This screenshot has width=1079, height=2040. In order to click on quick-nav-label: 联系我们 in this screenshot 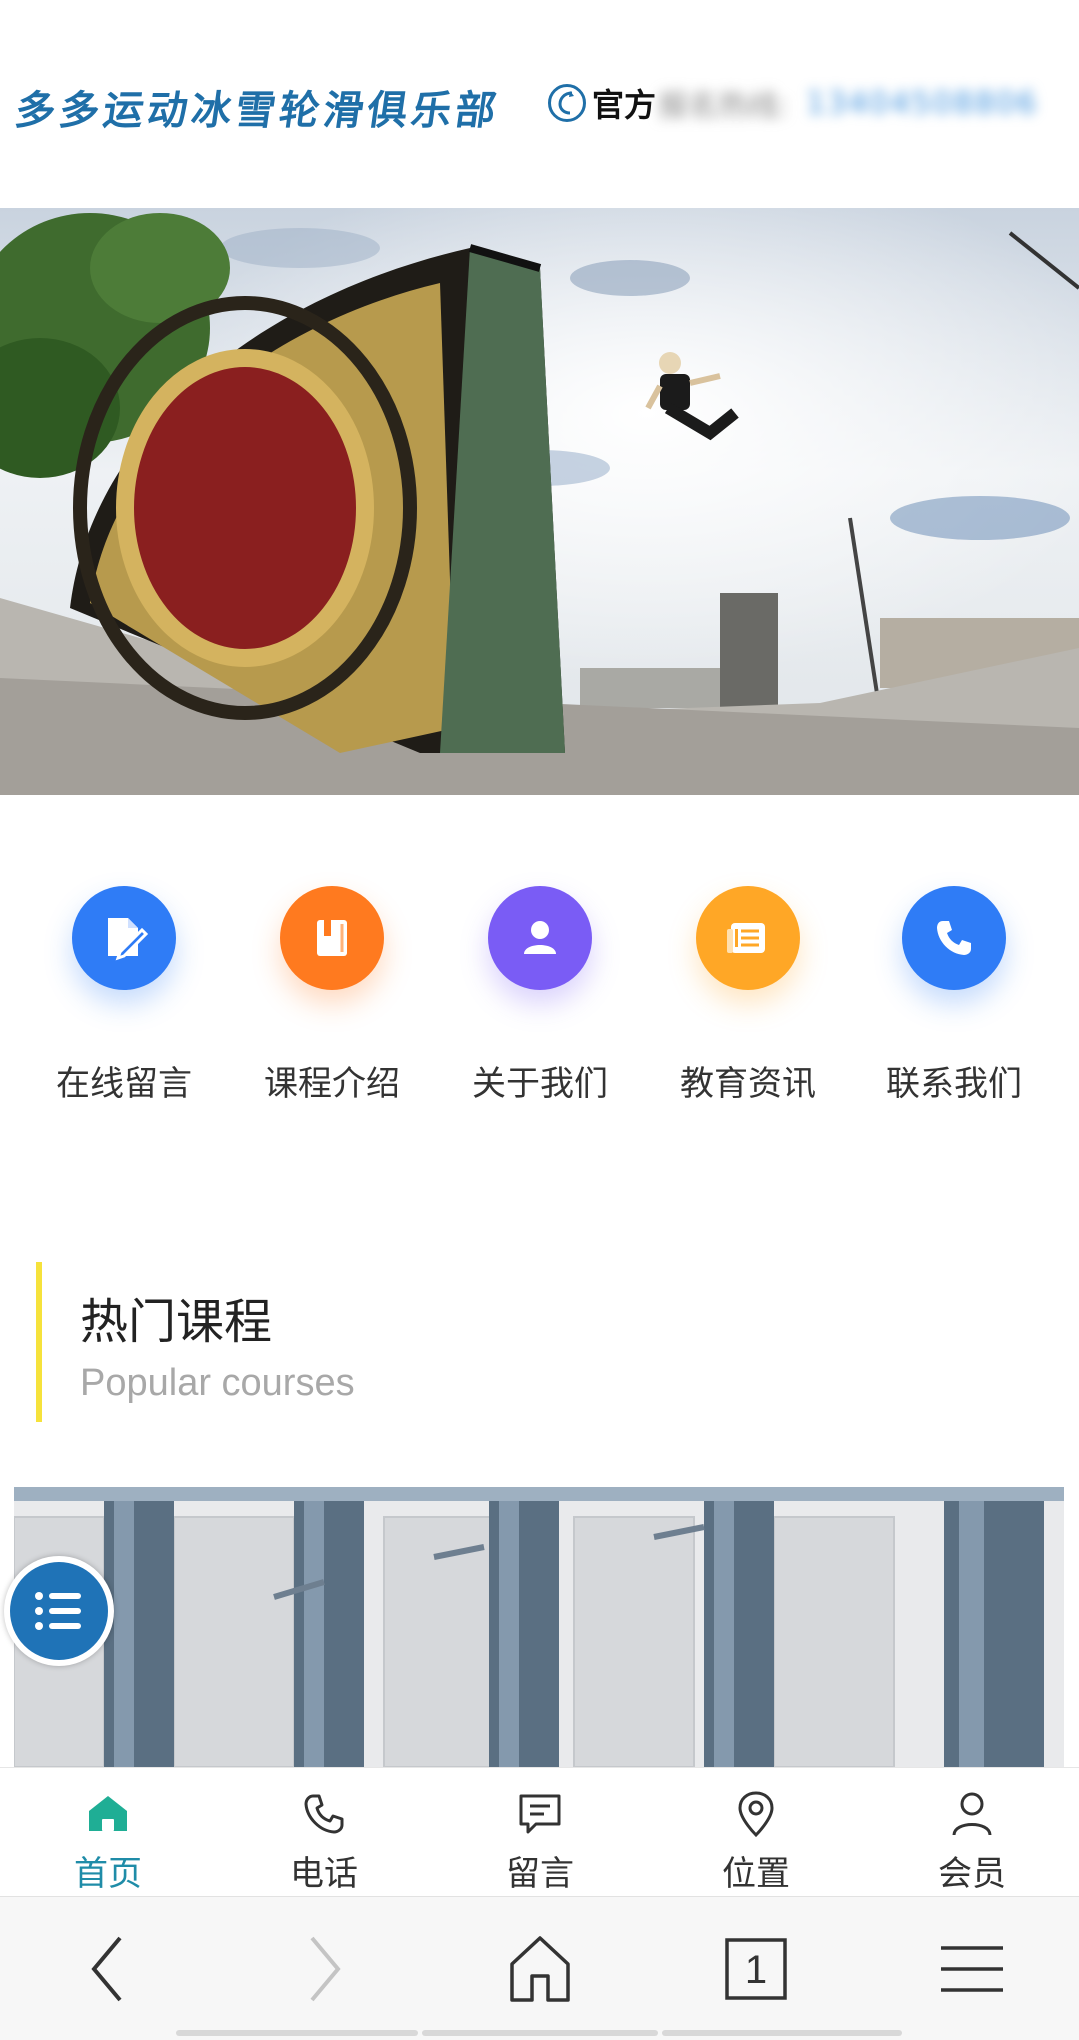, I will do `click(954, 1084)`.